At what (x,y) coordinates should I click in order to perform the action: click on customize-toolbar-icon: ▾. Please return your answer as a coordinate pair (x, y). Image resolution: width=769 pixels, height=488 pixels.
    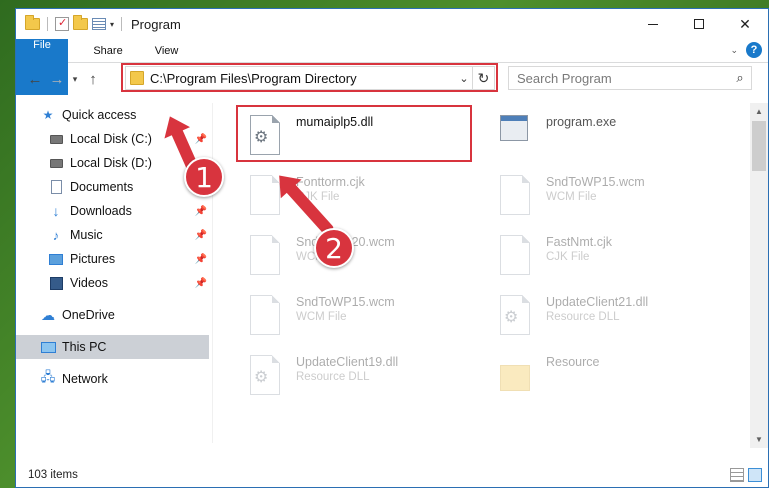
    Looking at the image, I should click on (112, 24).